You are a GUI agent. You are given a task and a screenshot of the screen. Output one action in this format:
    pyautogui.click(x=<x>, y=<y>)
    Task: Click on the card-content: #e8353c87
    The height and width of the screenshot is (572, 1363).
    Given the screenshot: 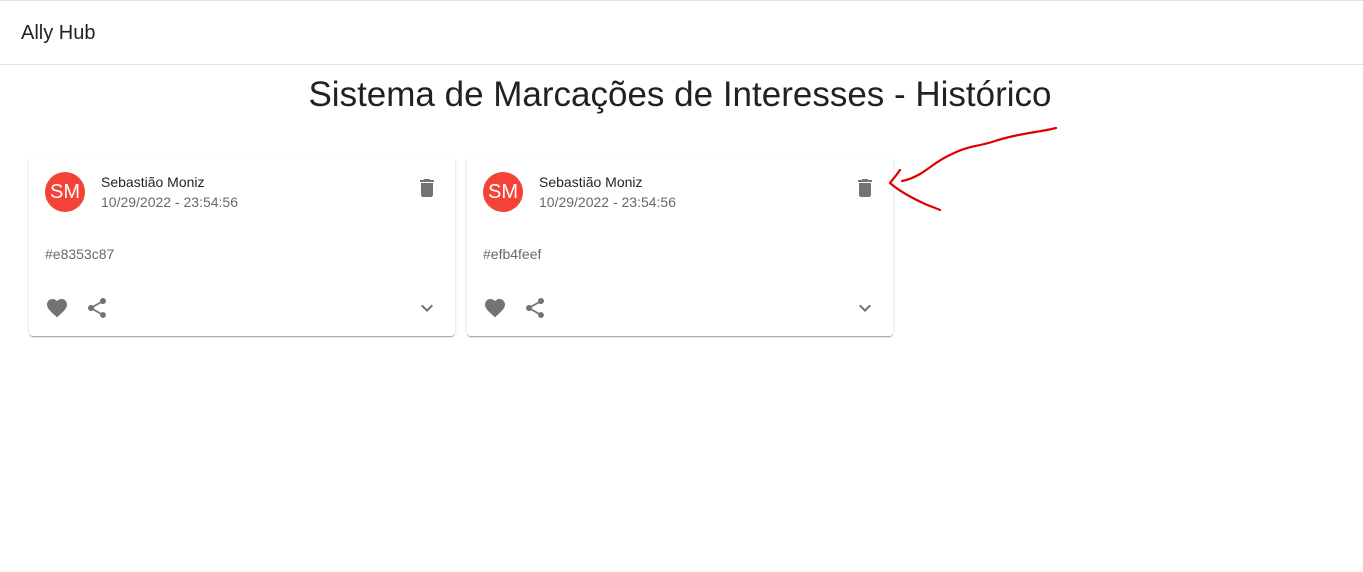 What is the action you would take?
    pyautogui.click(x=80, y=254)
    